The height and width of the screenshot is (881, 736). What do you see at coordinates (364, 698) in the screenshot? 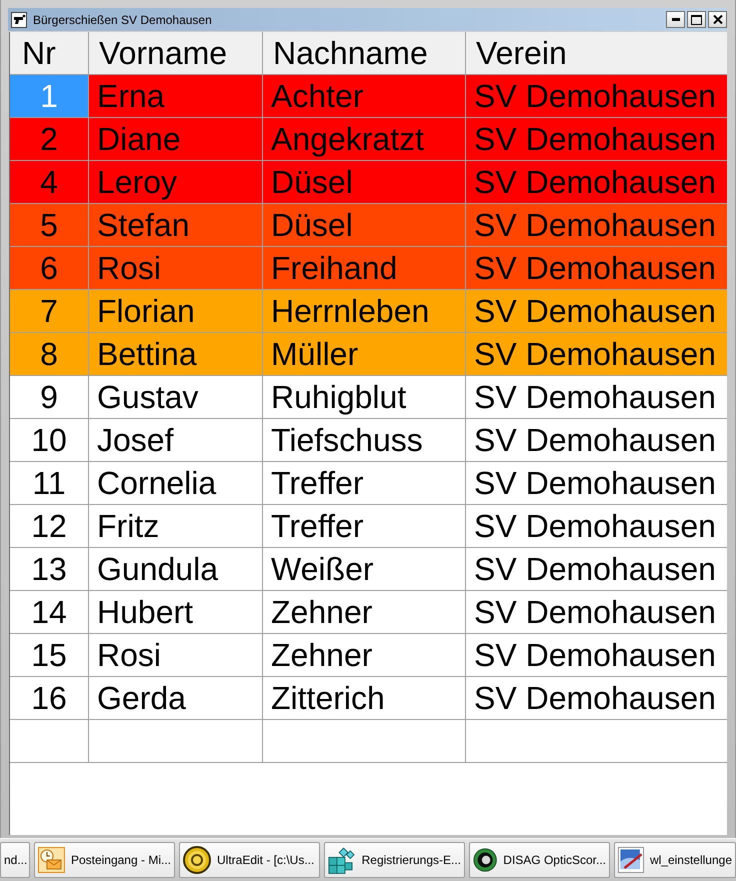
I see `table-cell: Zitterich` at bounding box center [364, 698].